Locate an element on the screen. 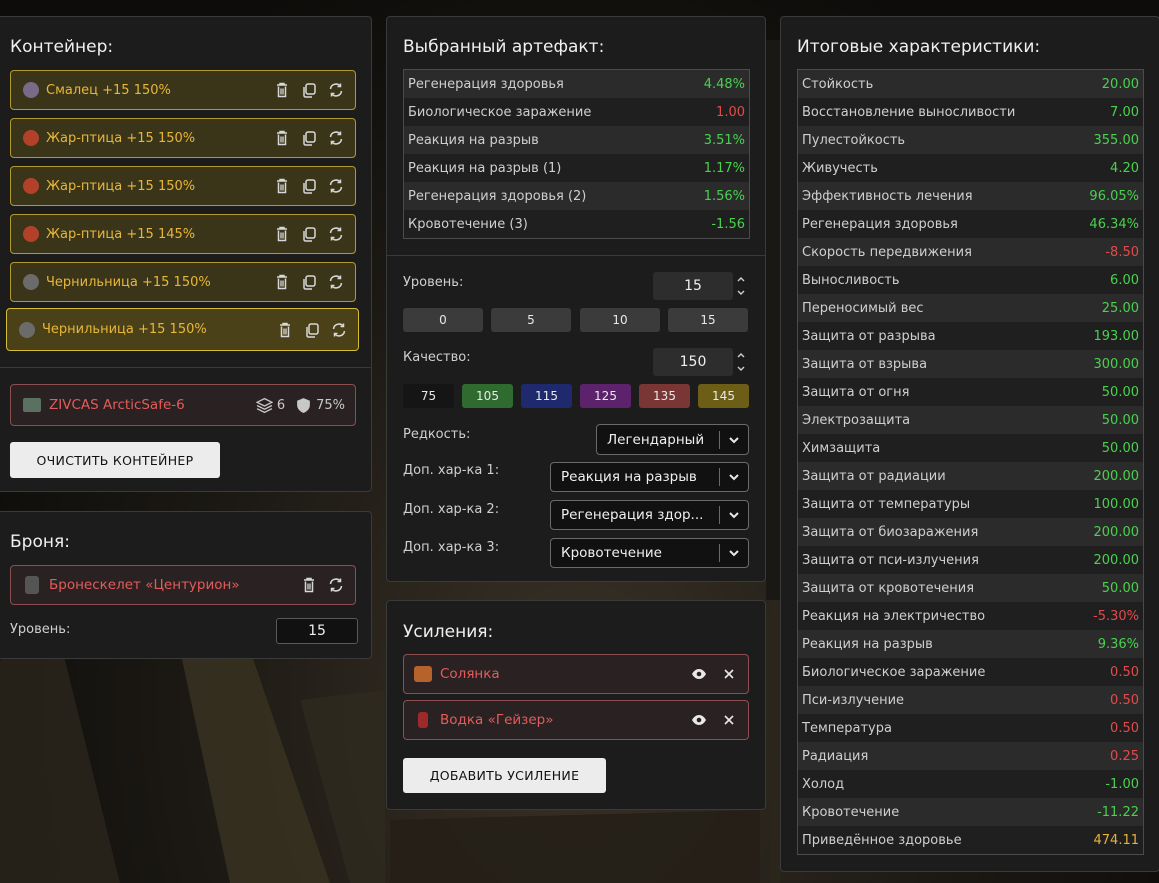 Image resolution: width=1159 pixels, height=883 pixels. quality-preset-button: 145 is located at coordinates (723, 396).